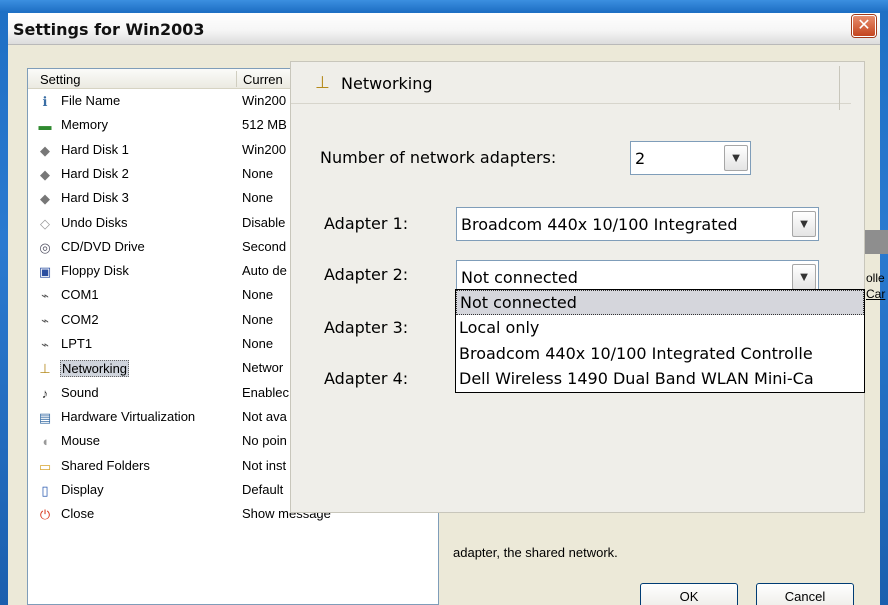 This screenshot has height=605, width=888. What do you see at coordinates (264, 222) in the screenshot?
I see `setting-value: Disable` at bounding box center [264, 222].